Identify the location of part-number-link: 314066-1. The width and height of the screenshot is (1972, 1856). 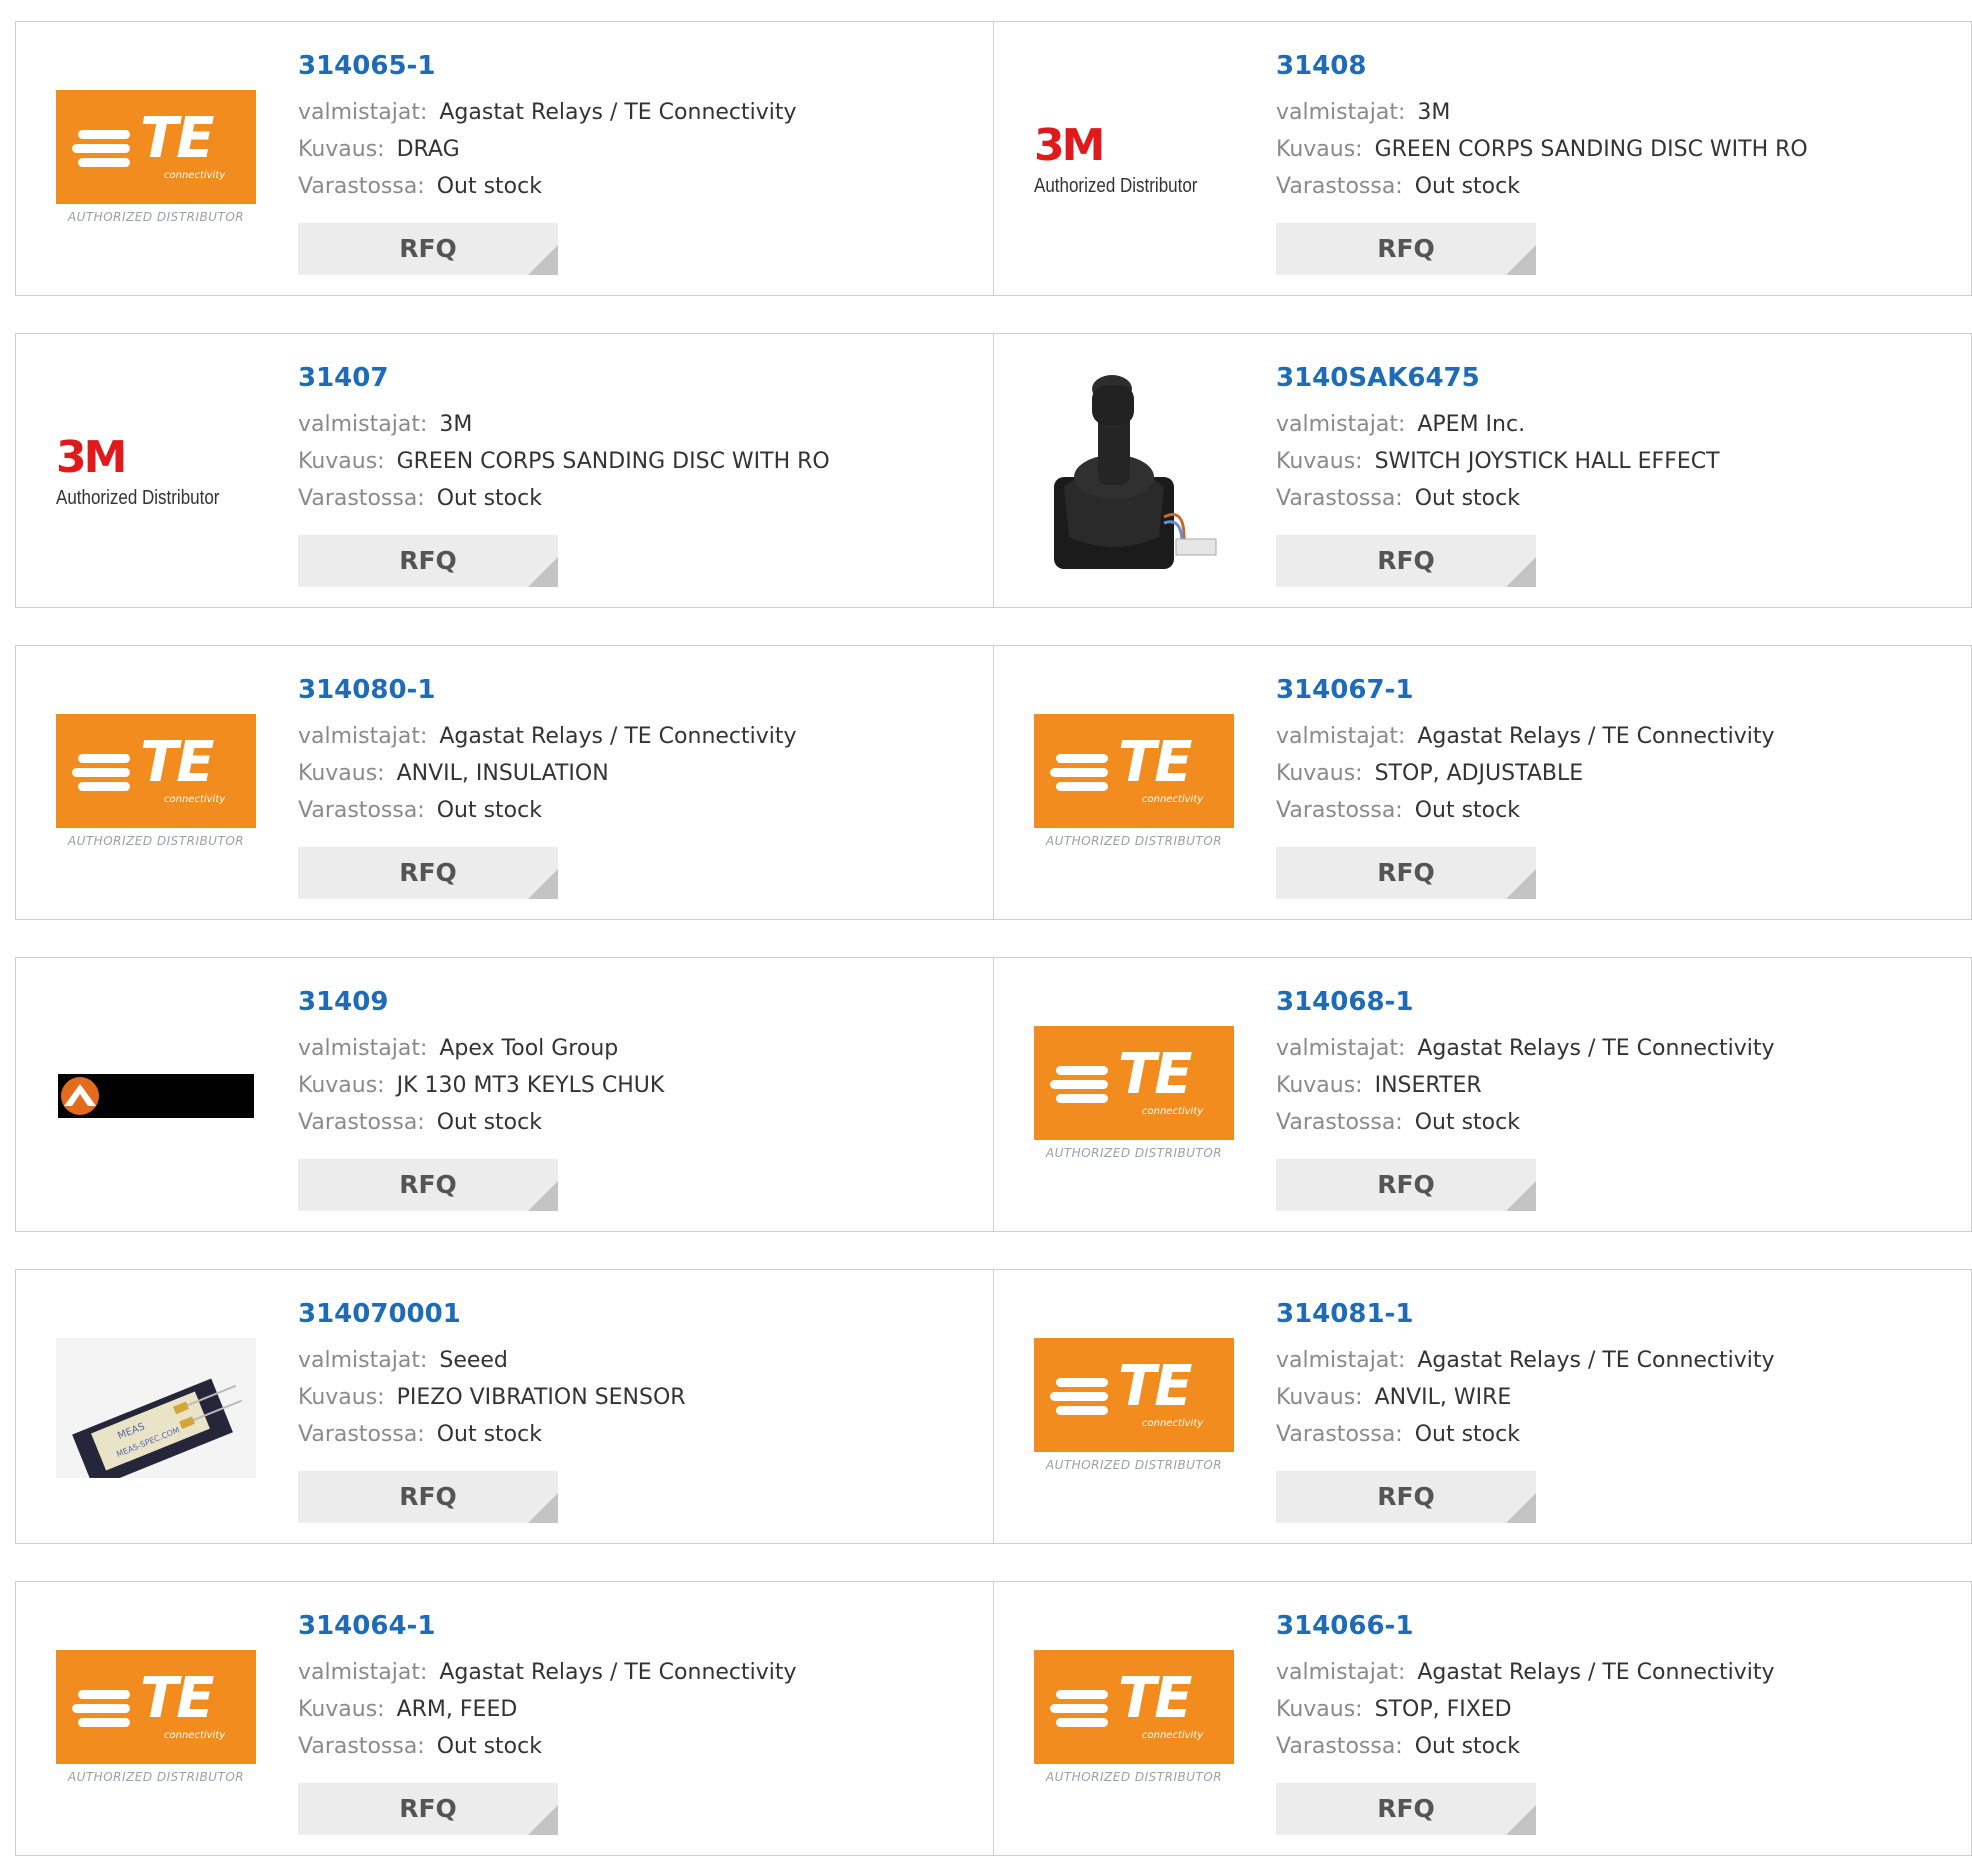
(1618, 1626).